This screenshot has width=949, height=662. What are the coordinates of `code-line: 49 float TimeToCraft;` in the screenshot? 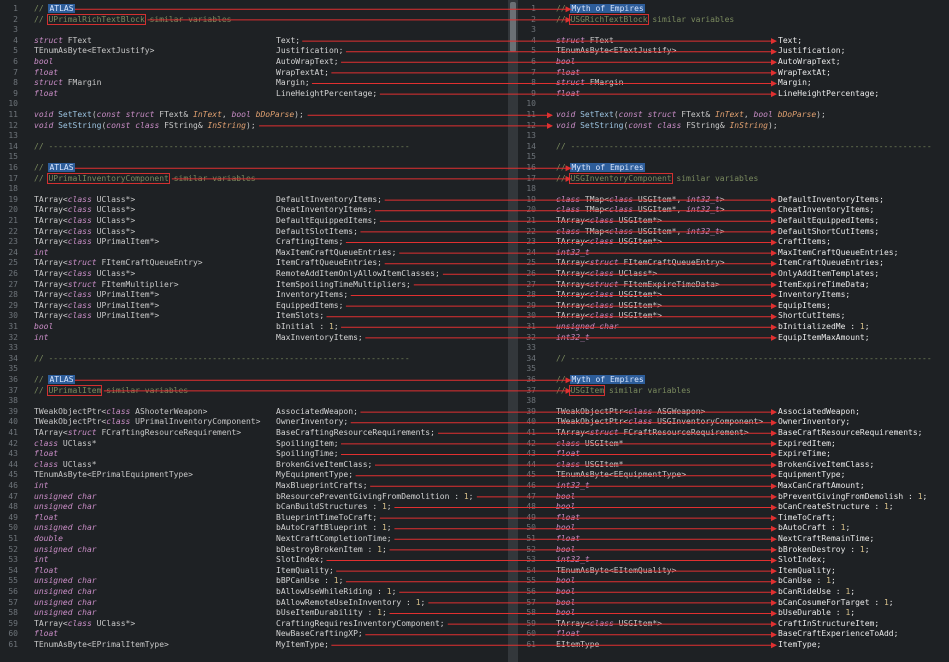 It's located at (733, 518).